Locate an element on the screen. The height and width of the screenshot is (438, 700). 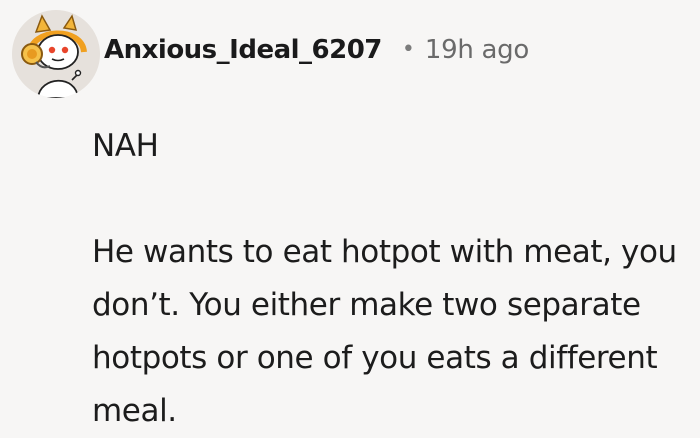
comment-header: Anxious_Ideal_6207 • 19h ago is located at coordinates (316, 50).